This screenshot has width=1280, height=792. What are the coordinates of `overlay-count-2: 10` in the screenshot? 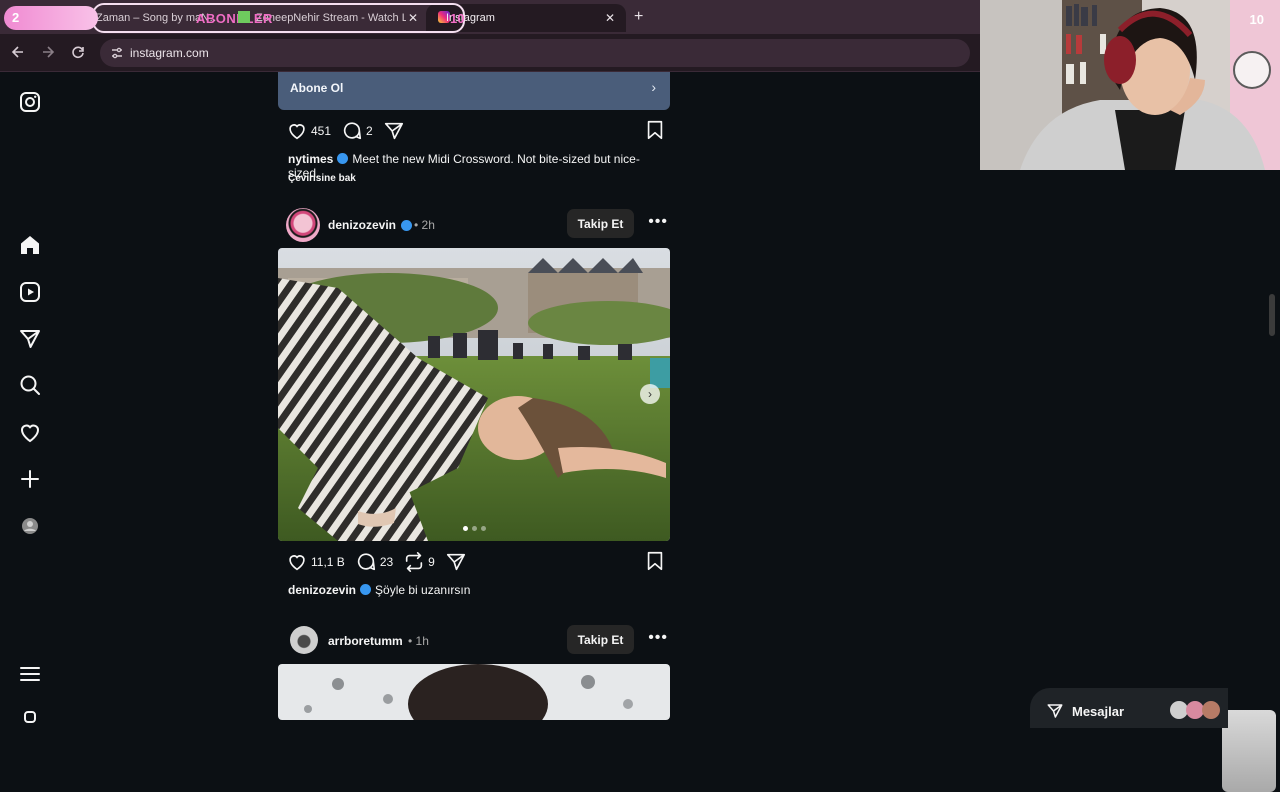 It's located at (457, 18).